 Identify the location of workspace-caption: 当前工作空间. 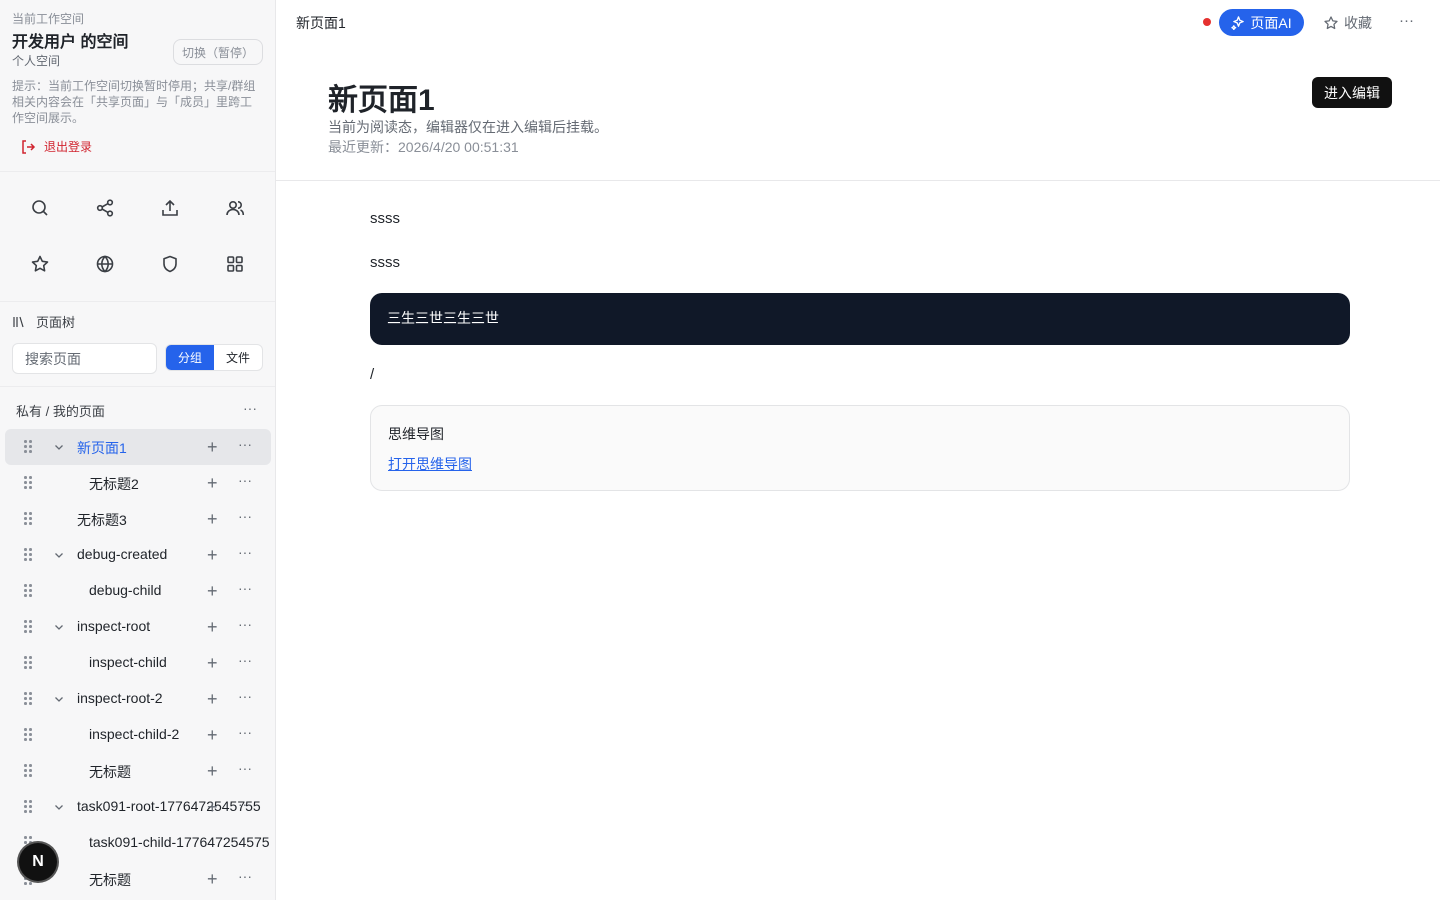
(48, 19).